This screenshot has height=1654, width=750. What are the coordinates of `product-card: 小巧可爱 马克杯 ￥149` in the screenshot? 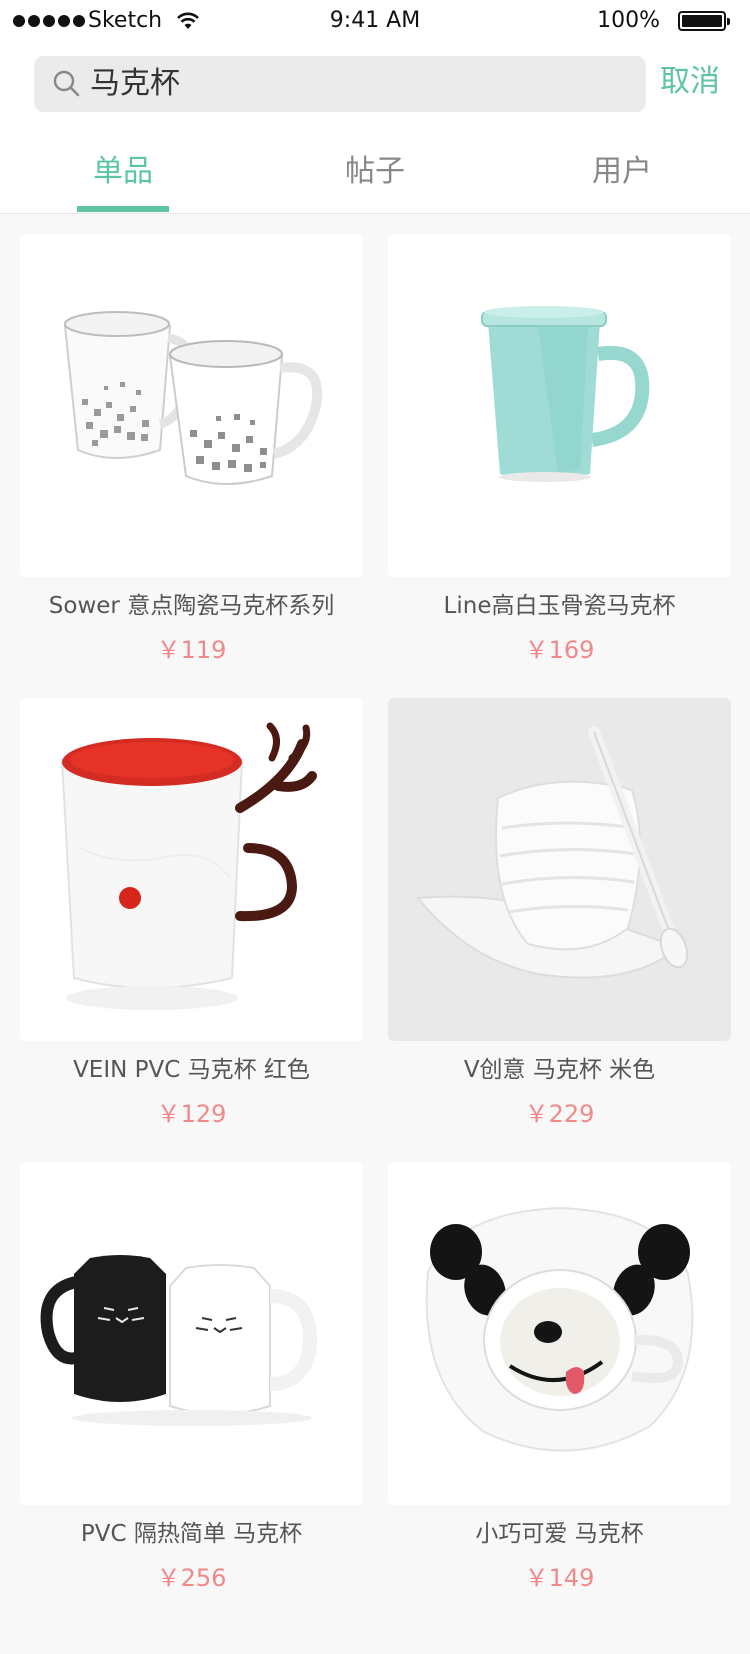 It's located at (559, 1392).